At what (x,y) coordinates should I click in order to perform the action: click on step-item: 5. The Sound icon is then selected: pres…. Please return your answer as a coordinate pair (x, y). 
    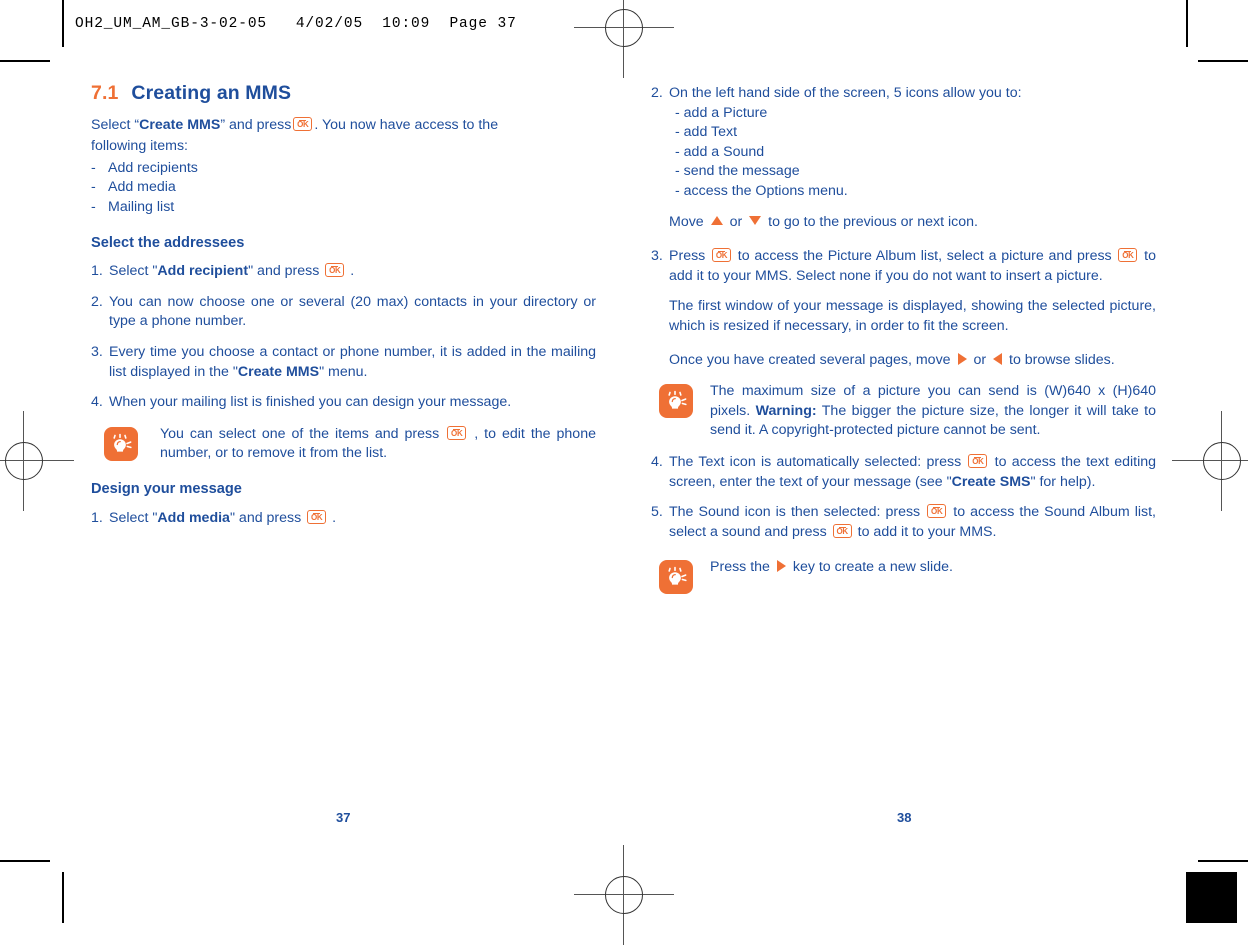
    Looking at the image, I should click on (903, 522).